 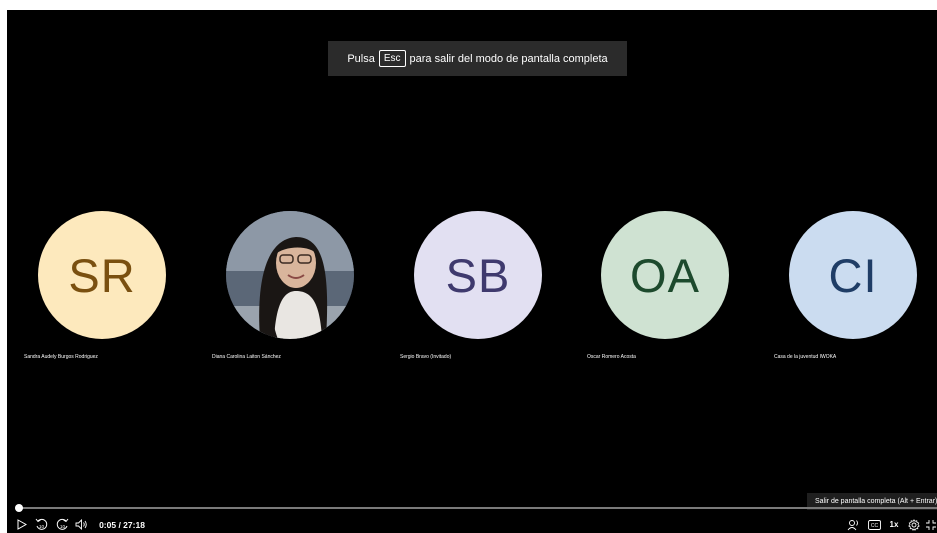 I want to click on seek-bar-thumb, so click(x=18, y=508).